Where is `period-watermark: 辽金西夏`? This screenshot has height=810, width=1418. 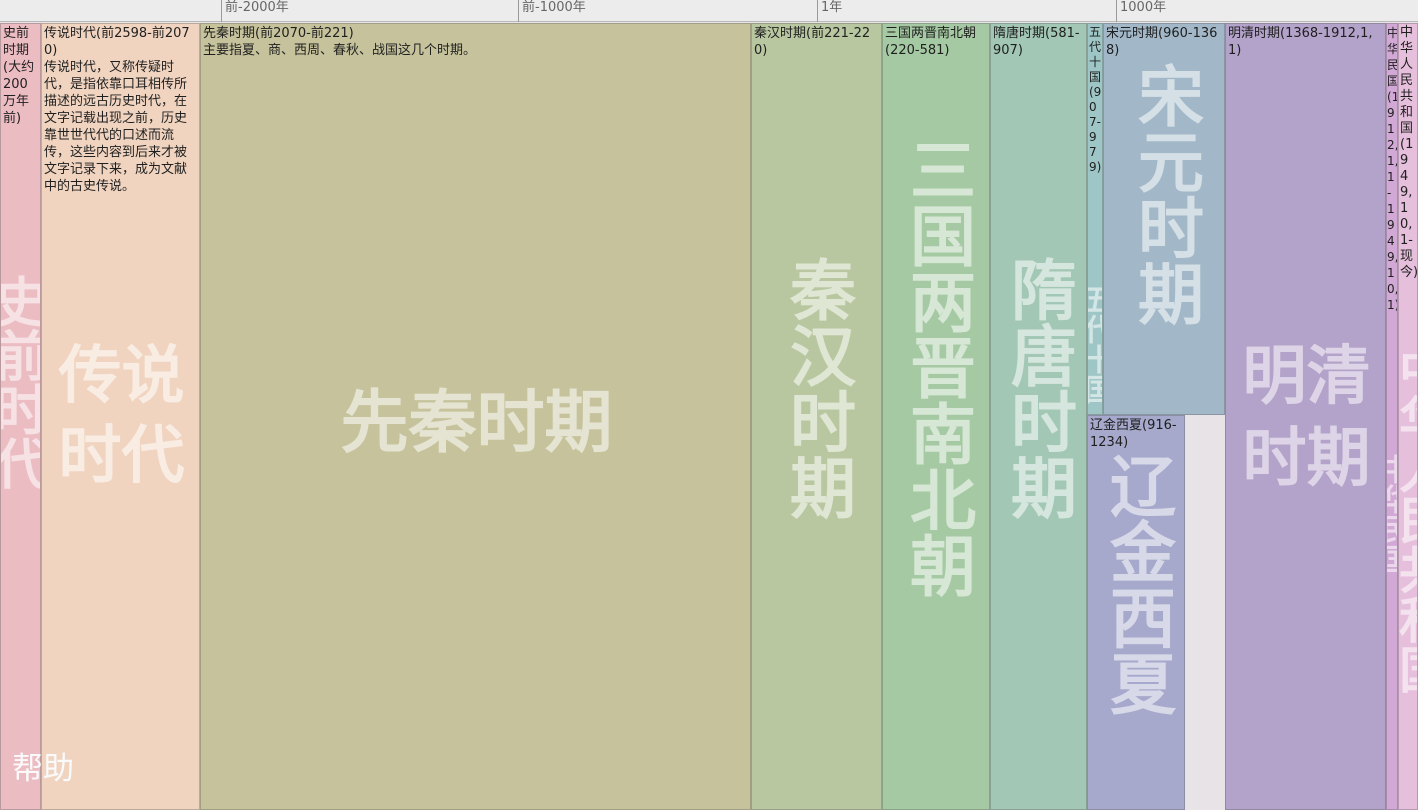
period-watermark: 辽金西夏 is located at coordinates (1137, 584).